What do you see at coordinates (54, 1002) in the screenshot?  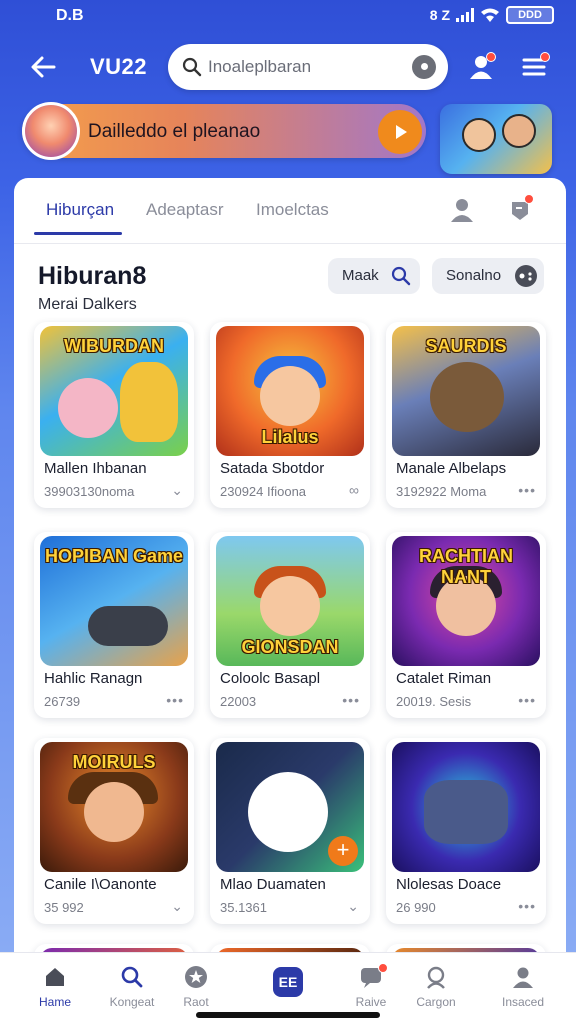 I see `nav-label: Hame` at bounding box center [54, 1002].